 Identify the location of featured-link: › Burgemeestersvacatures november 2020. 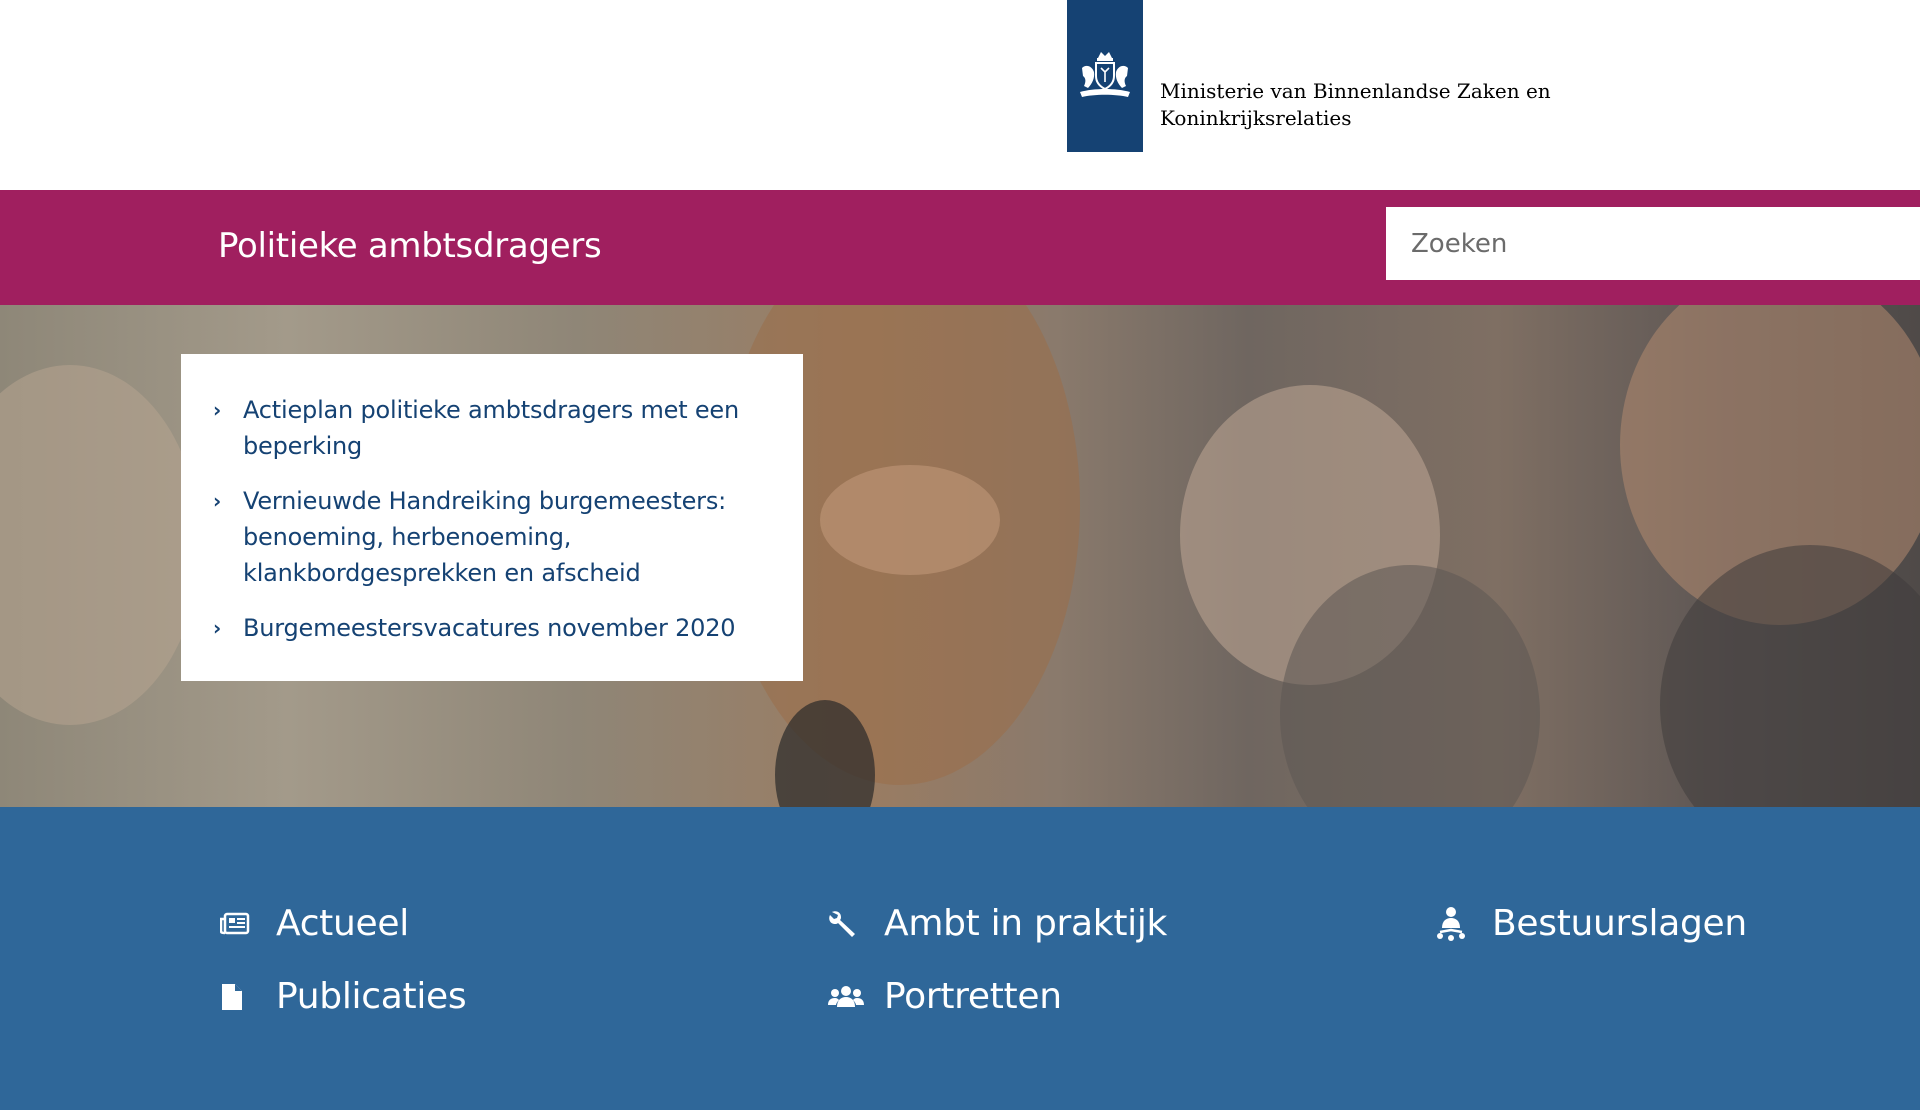
(493, 628).